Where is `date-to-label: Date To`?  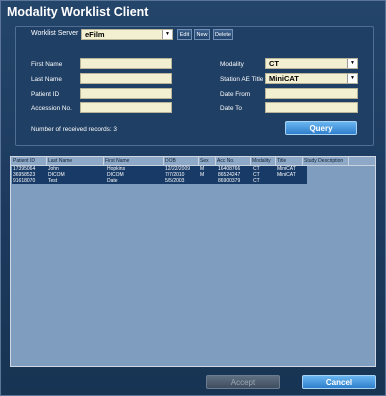 date-to-label: Date To is located at coordinates (231, 108).